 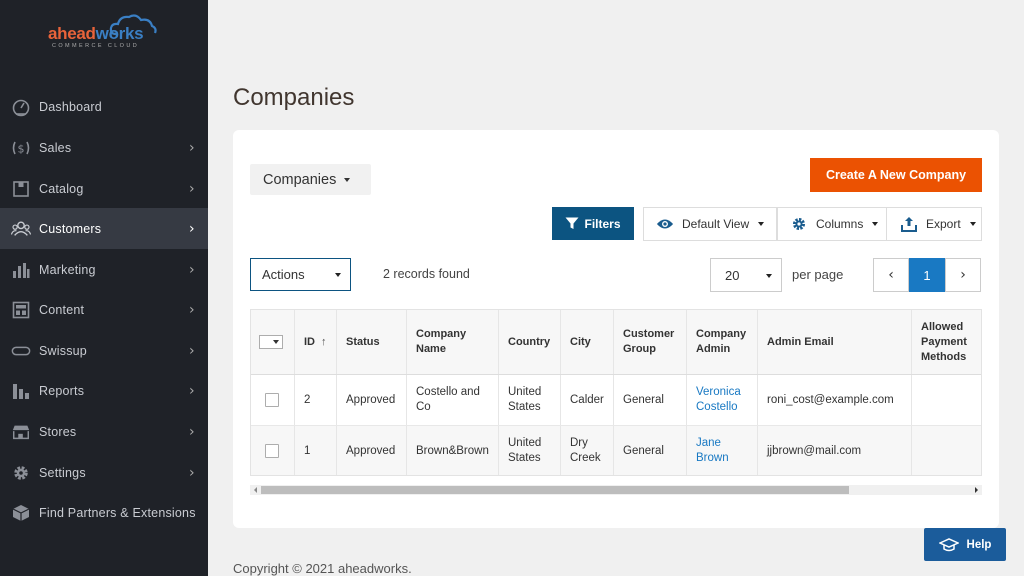 I want to click on cell-company-admin: Veronica Costello, so click(x=721, y=400).